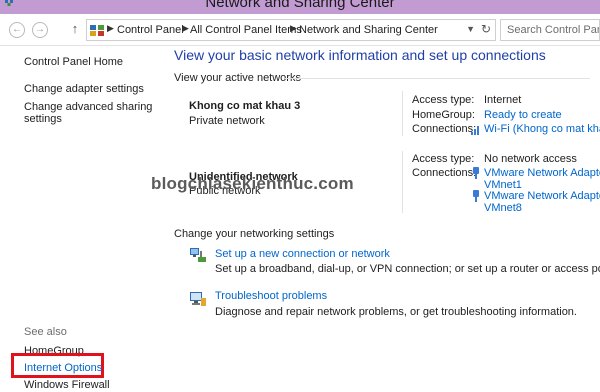 The height and width of the screenshot is (392, 600). Describe the element at coordinates (271, 296) in the screenshot. I see `troubleshoot-link: Troubleshoot problems` at that location.